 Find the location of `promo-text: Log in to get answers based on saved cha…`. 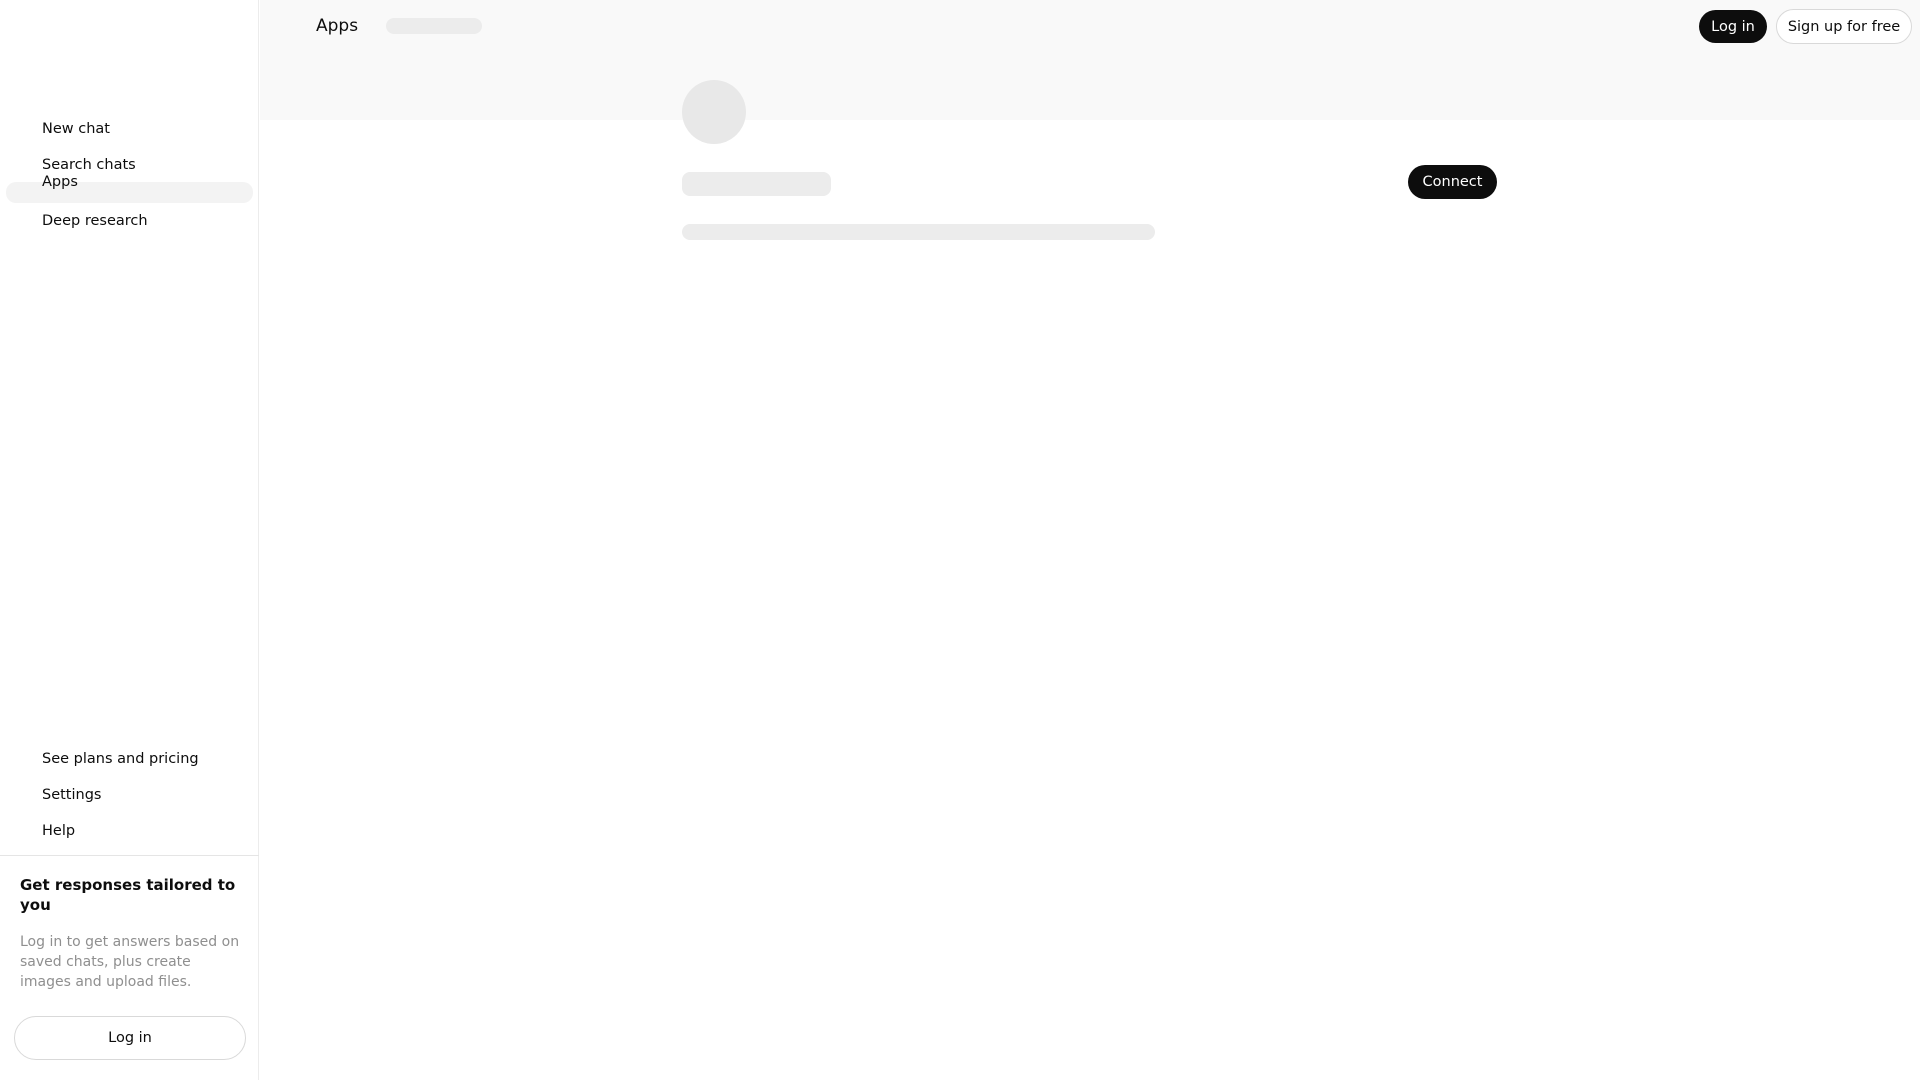

promo-text: Log in to get answers based on saved cha… is located at coordinates (130, 962).